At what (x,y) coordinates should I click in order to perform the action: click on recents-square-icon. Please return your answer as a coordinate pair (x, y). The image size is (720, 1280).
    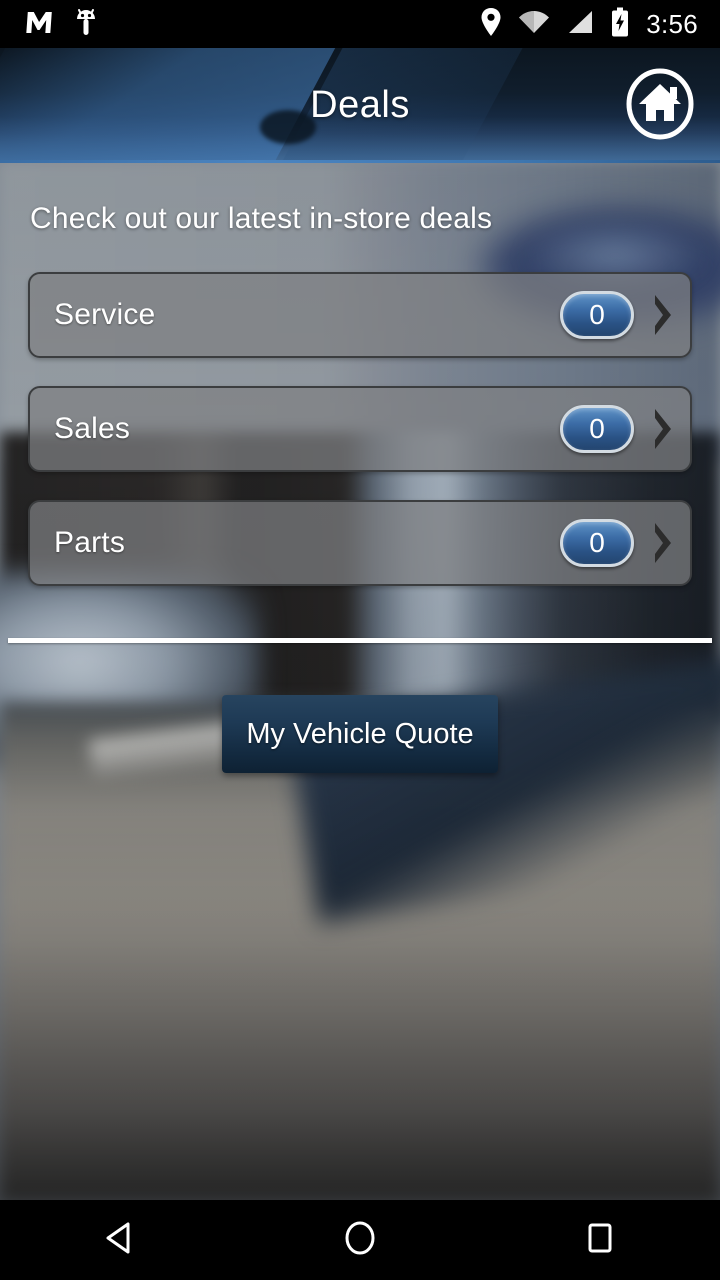
    Looking at the image, I should click on (600, 1240).